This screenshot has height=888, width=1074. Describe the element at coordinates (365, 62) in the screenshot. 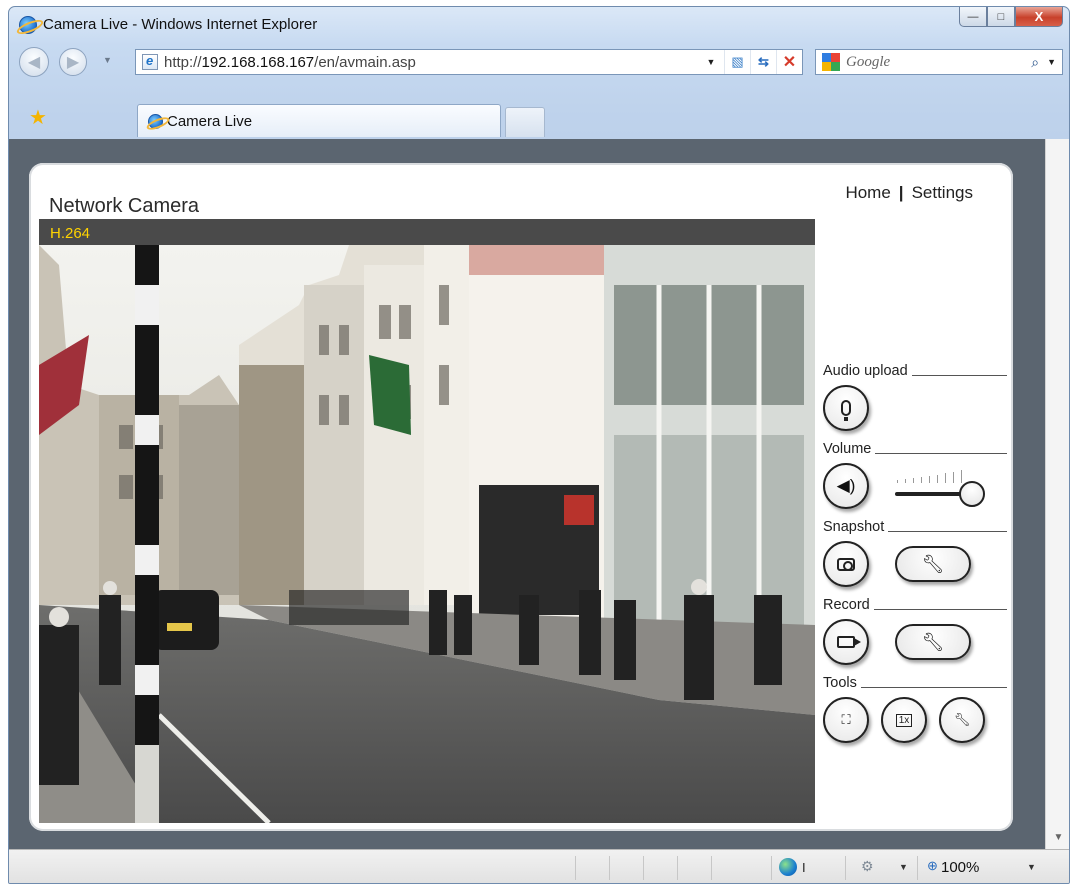

I see `url-path: /en/avmain.asp` at that location.